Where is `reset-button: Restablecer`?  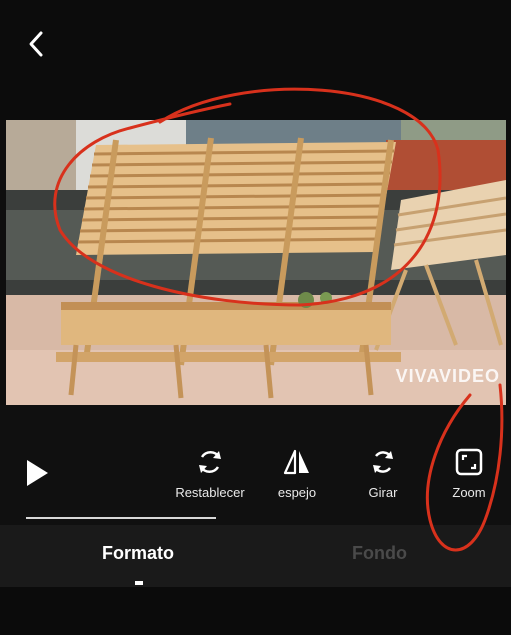 reset-button: Restablecer is located at coordinates (210, 472).